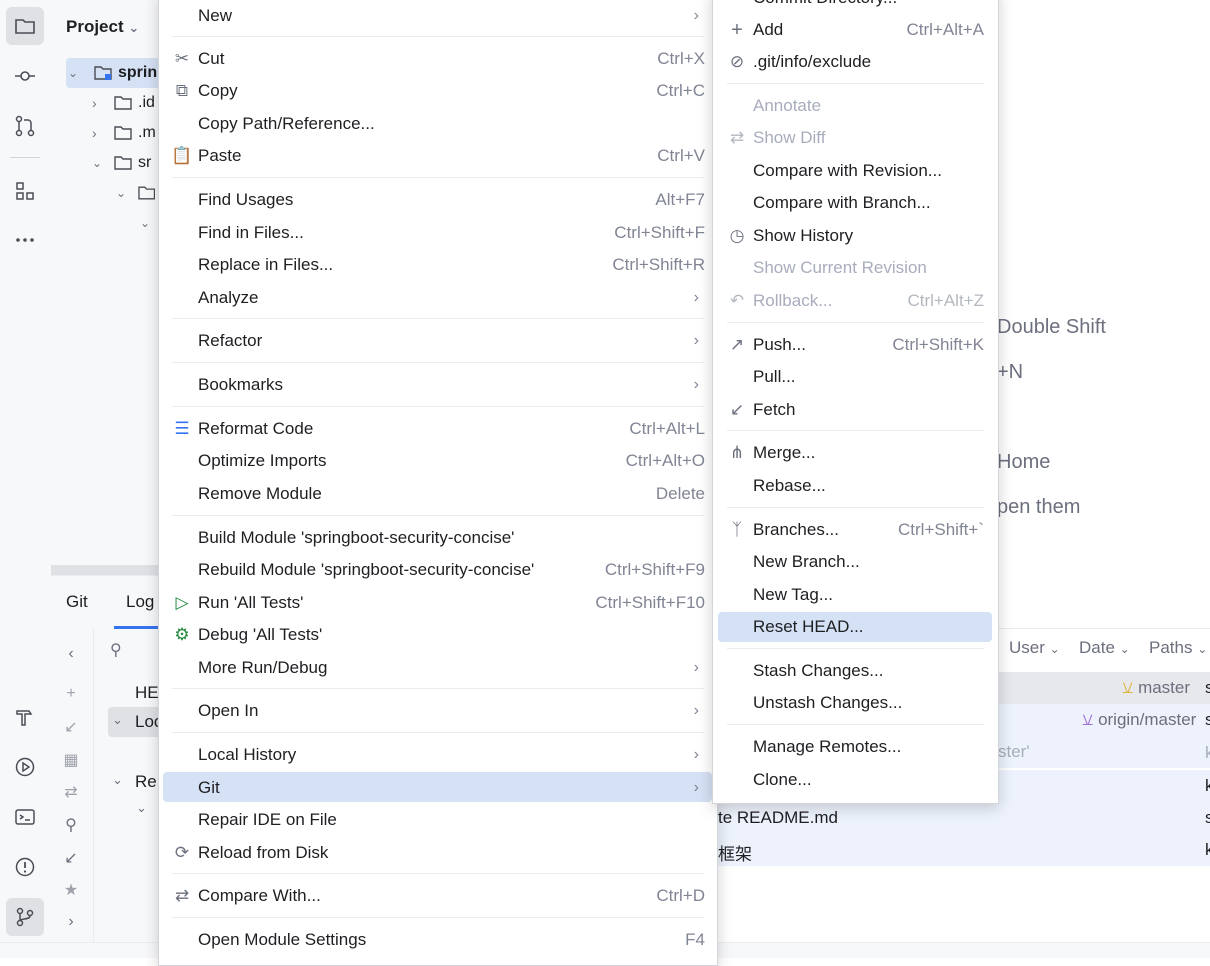 The image size is (1210, 966). Describe the element at coordinates (854, 301) in the screenshot. I see `menu-item-rollback: ↶ Rollback... Ctrl+Alt+Z` at that location.